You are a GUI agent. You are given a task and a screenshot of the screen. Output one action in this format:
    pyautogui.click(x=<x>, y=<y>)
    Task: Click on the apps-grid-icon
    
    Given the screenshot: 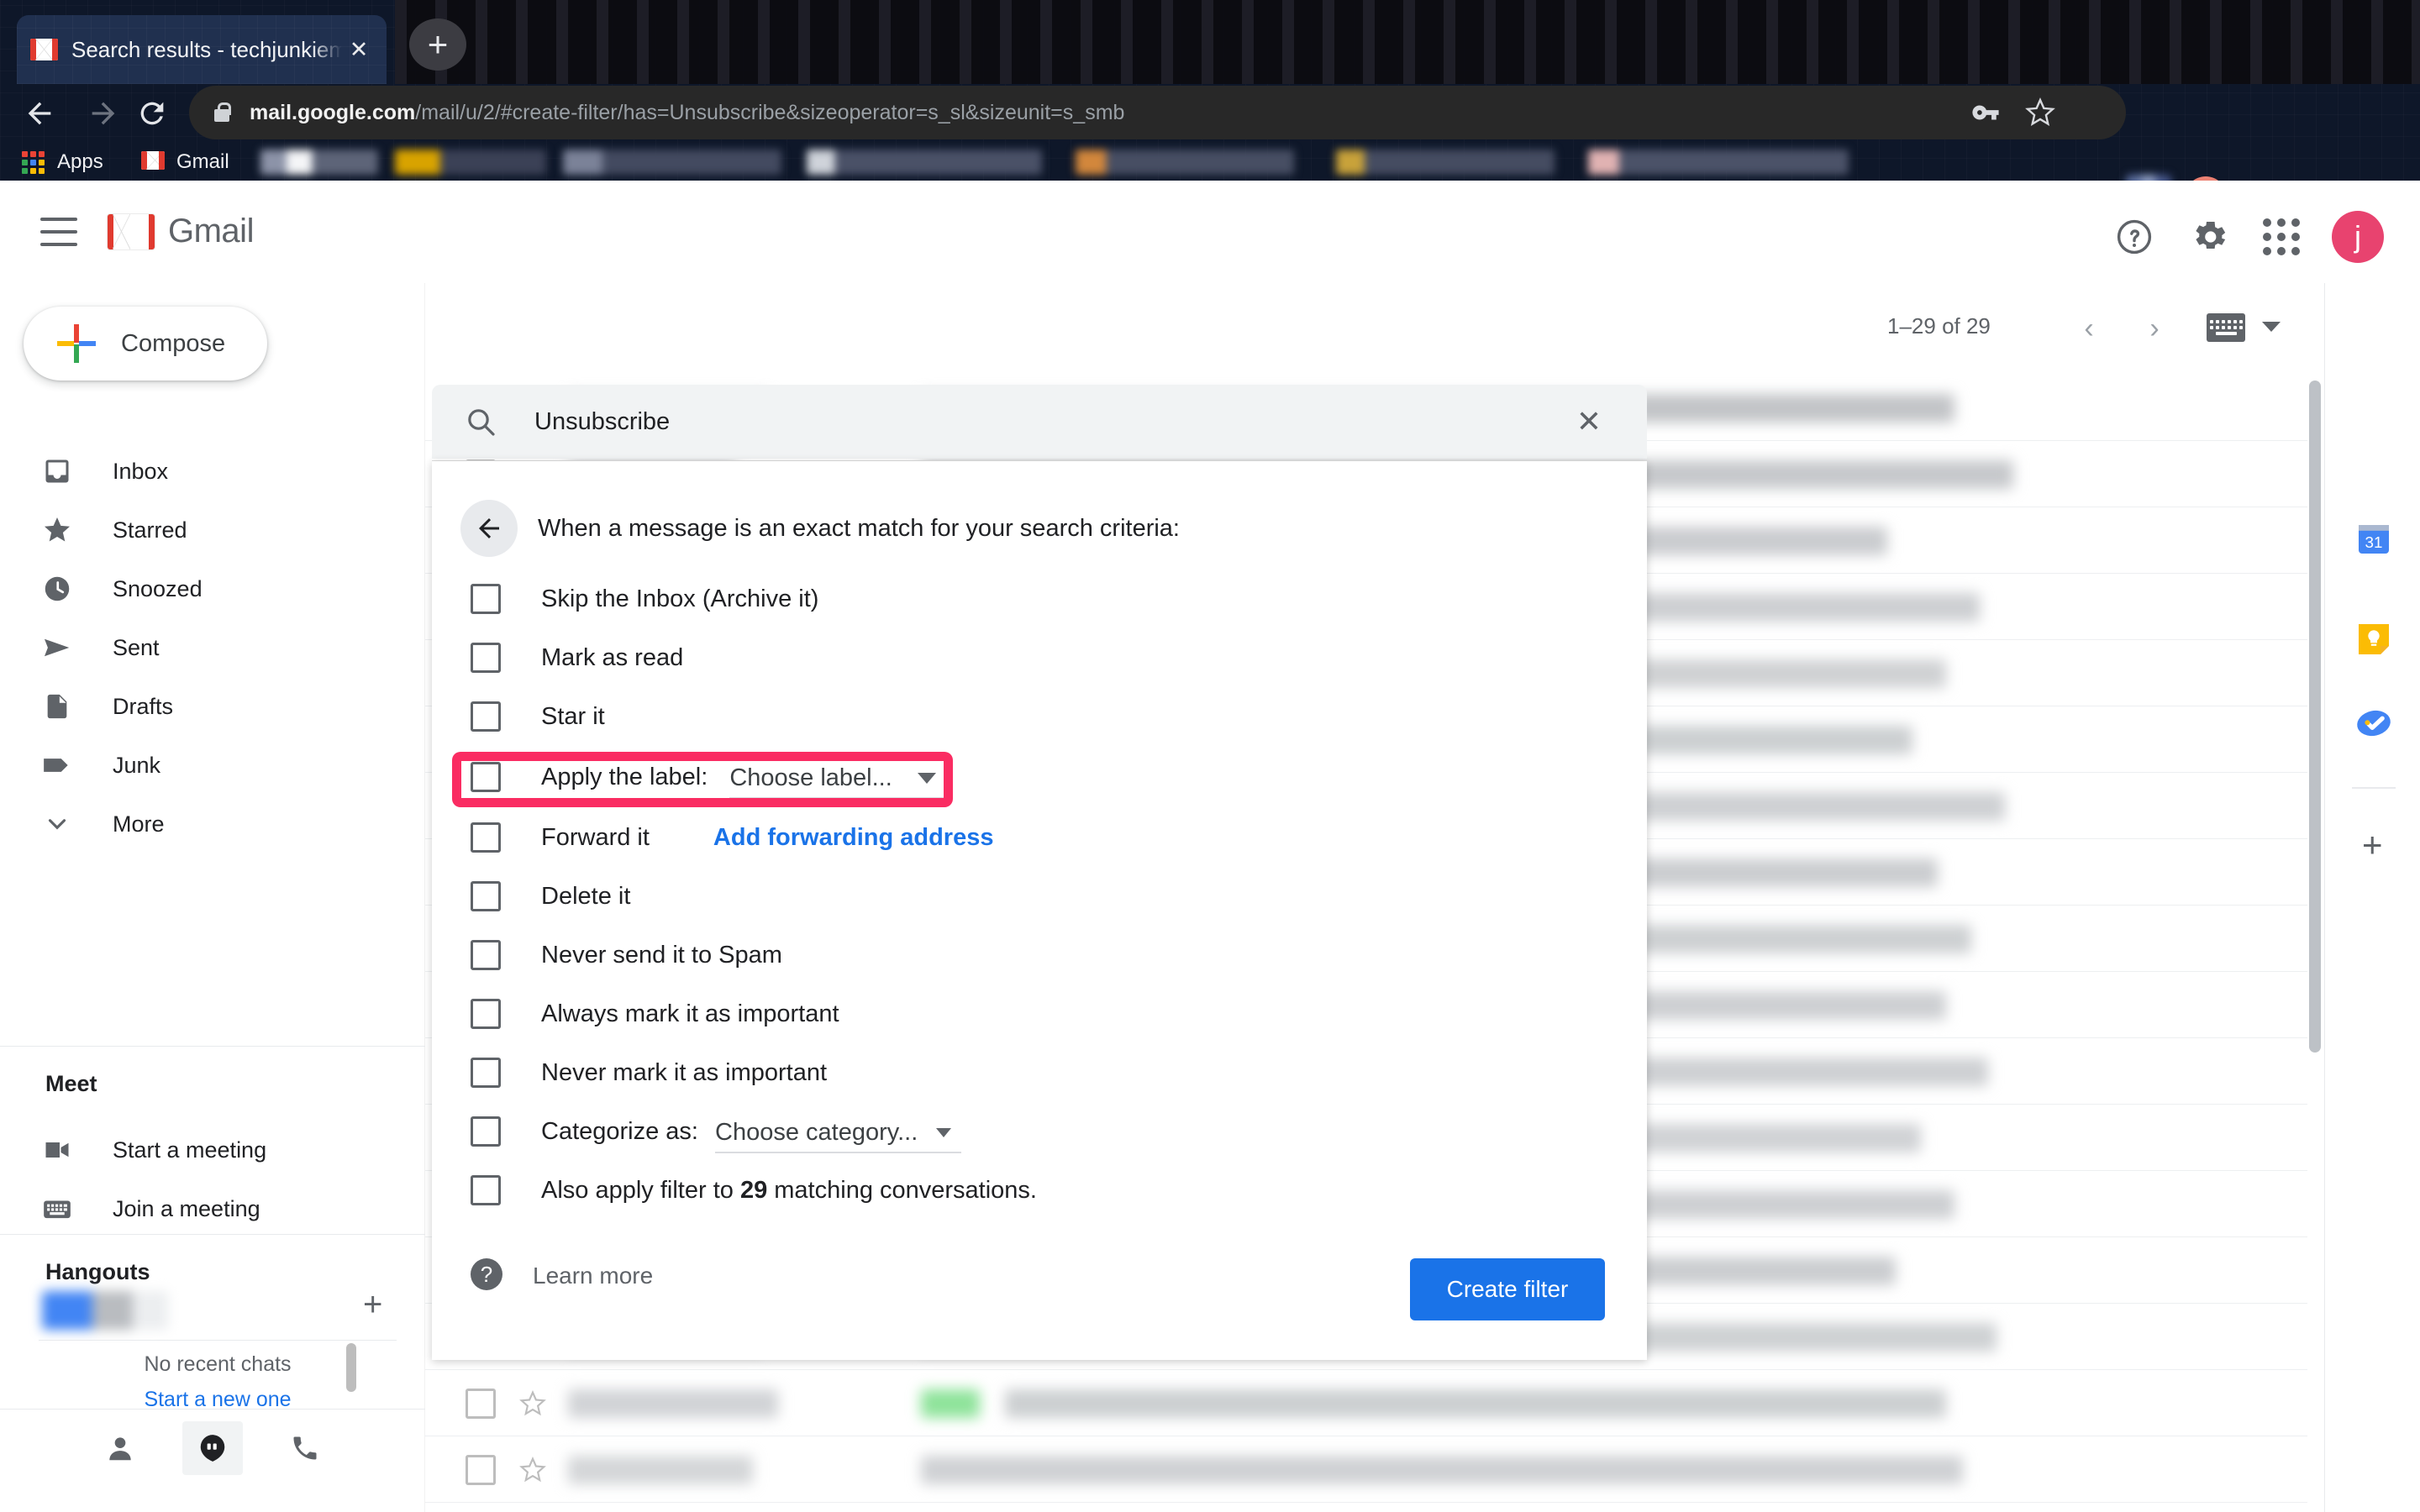 What is the action you would take?
    pyautogui.click(x=34, y=163)
    